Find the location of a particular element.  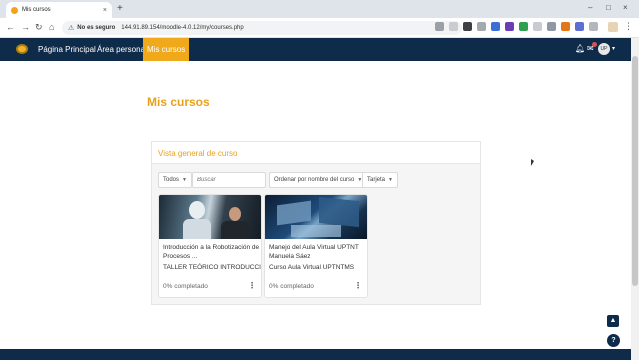

sort-label: Ordenar por nombre del curso is located at coordinates (314, 180).